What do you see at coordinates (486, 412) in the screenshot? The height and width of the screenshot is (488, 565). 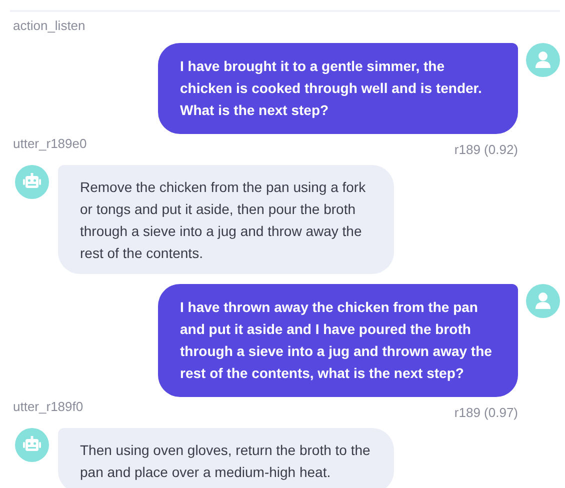 I see `intent-label: r189 (0.97)` at bounding box center [486, 412].